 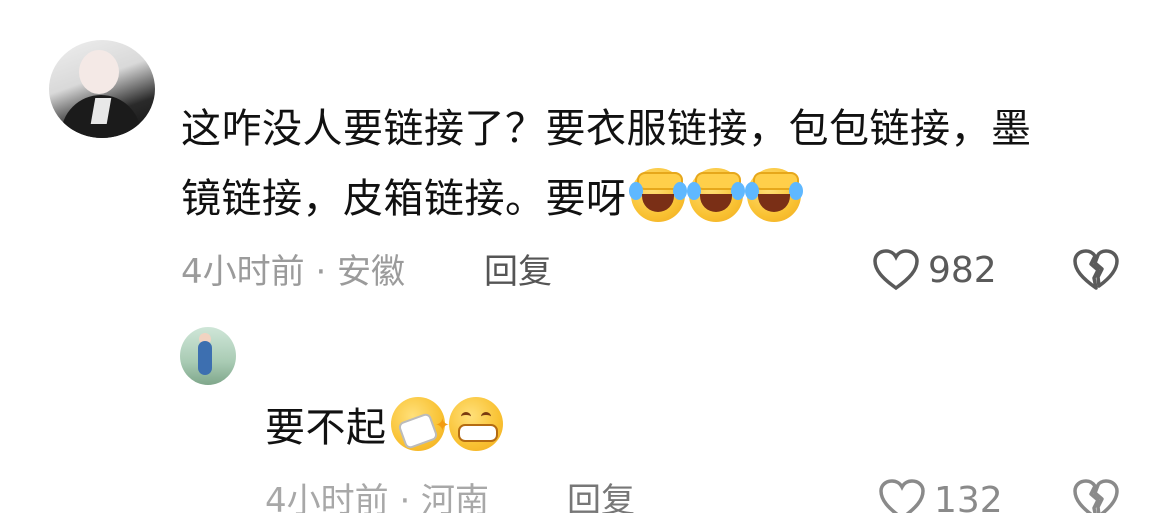 I want to click on comment-meta: 4小时前 · 安徽, so click(x=293, y=272).